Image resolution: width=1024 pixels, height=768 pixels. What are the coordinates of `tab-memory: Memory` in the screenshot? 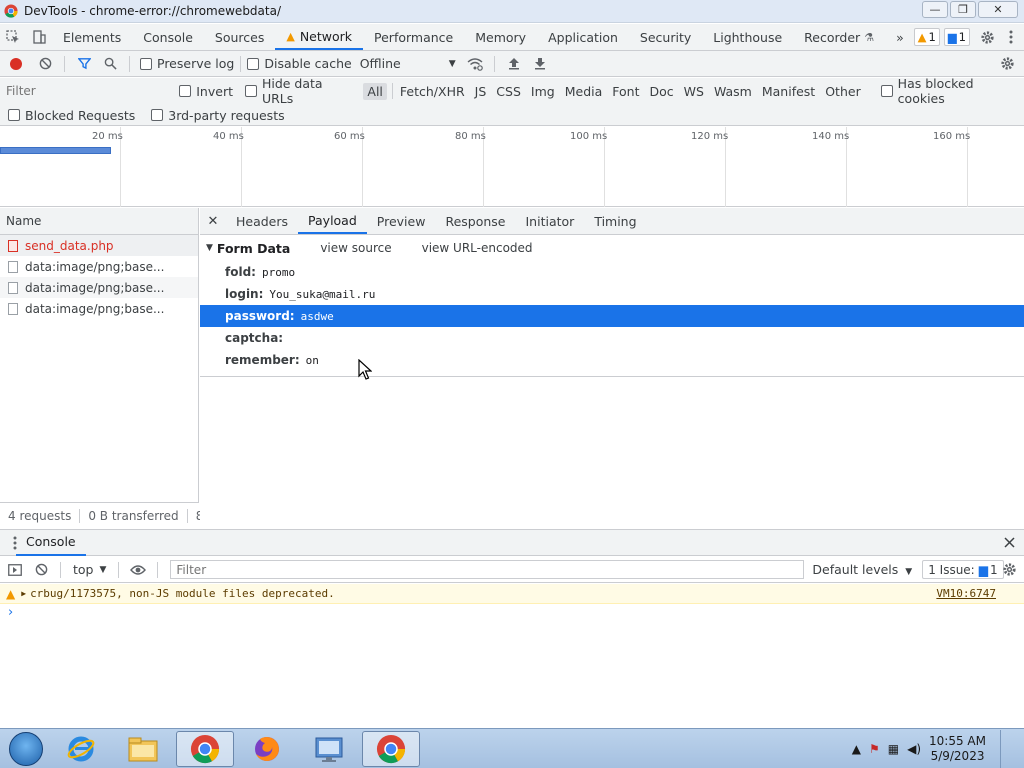 It's located at (500, 37).